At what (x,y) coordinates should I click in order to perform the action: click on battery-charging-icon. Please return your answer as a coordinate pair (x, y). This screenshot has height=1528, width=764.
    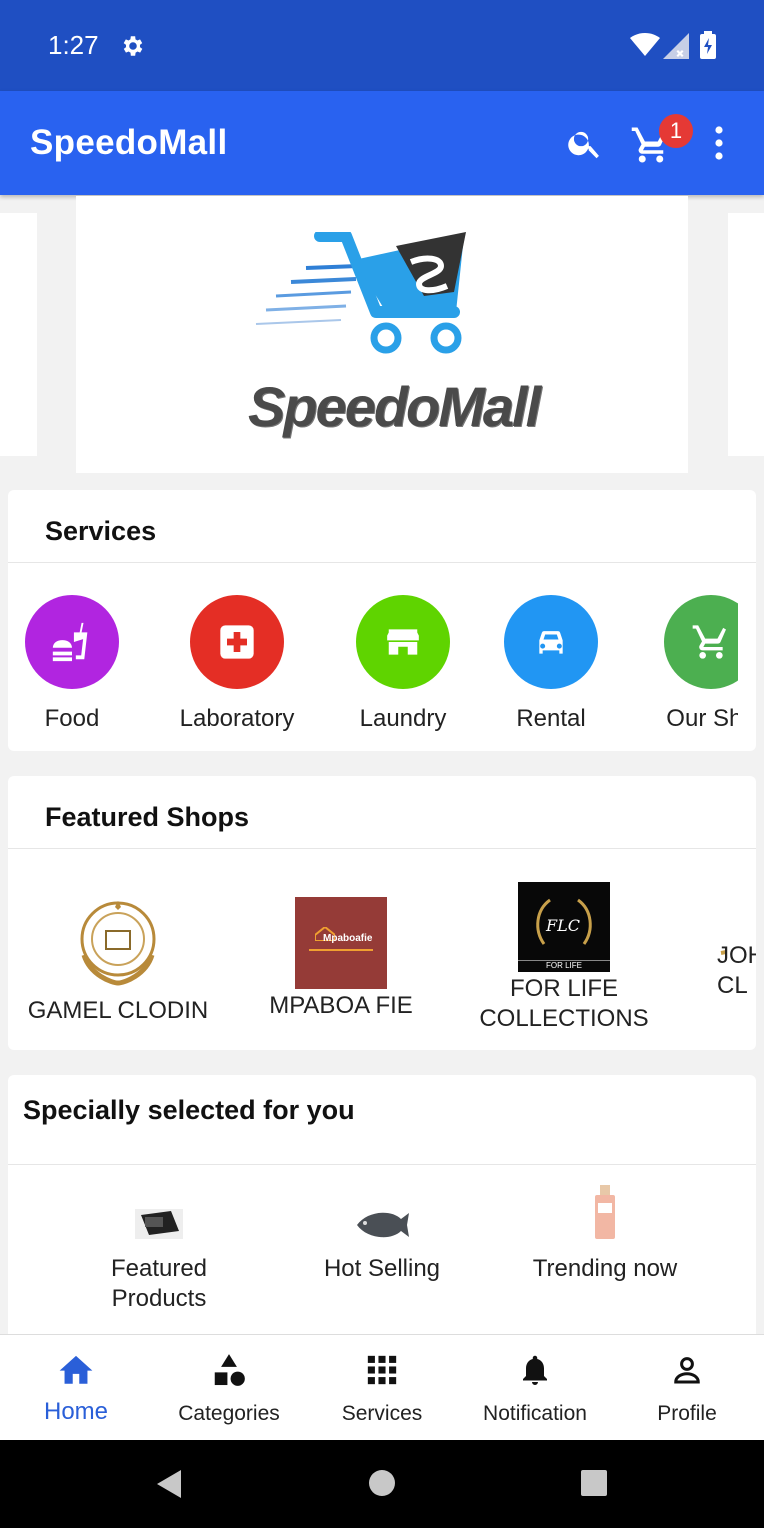
    Looking at the image, I should click on (708, 47).